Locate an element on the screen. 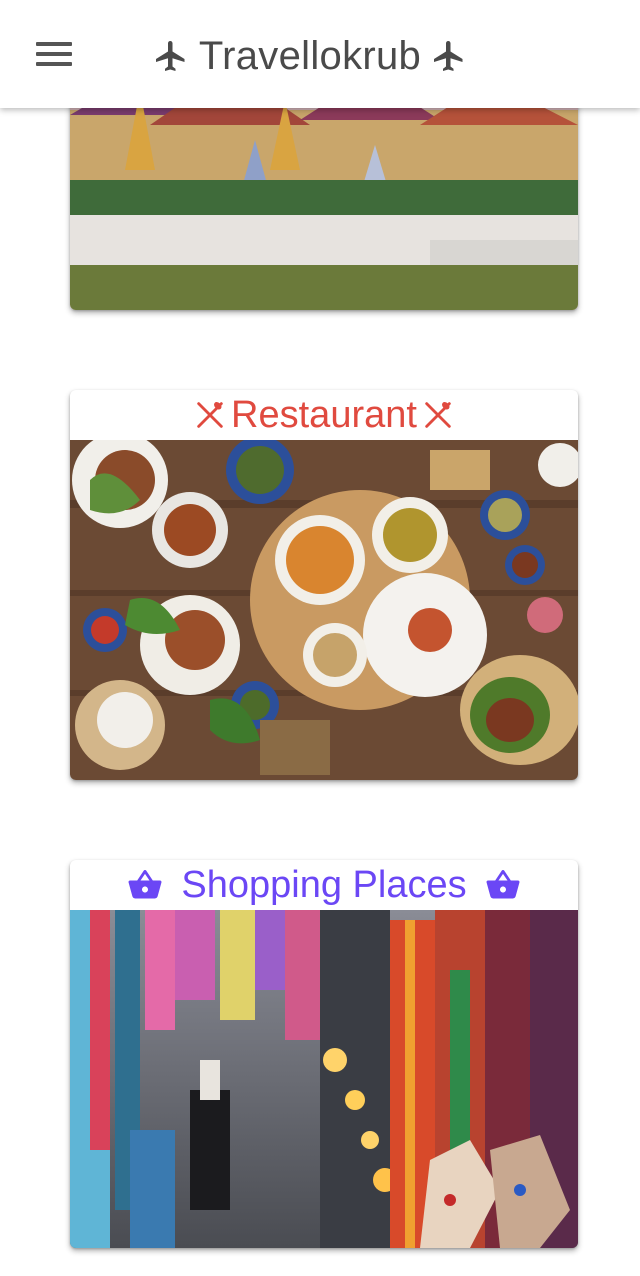  menu-button is located at coordinates (54, 54).